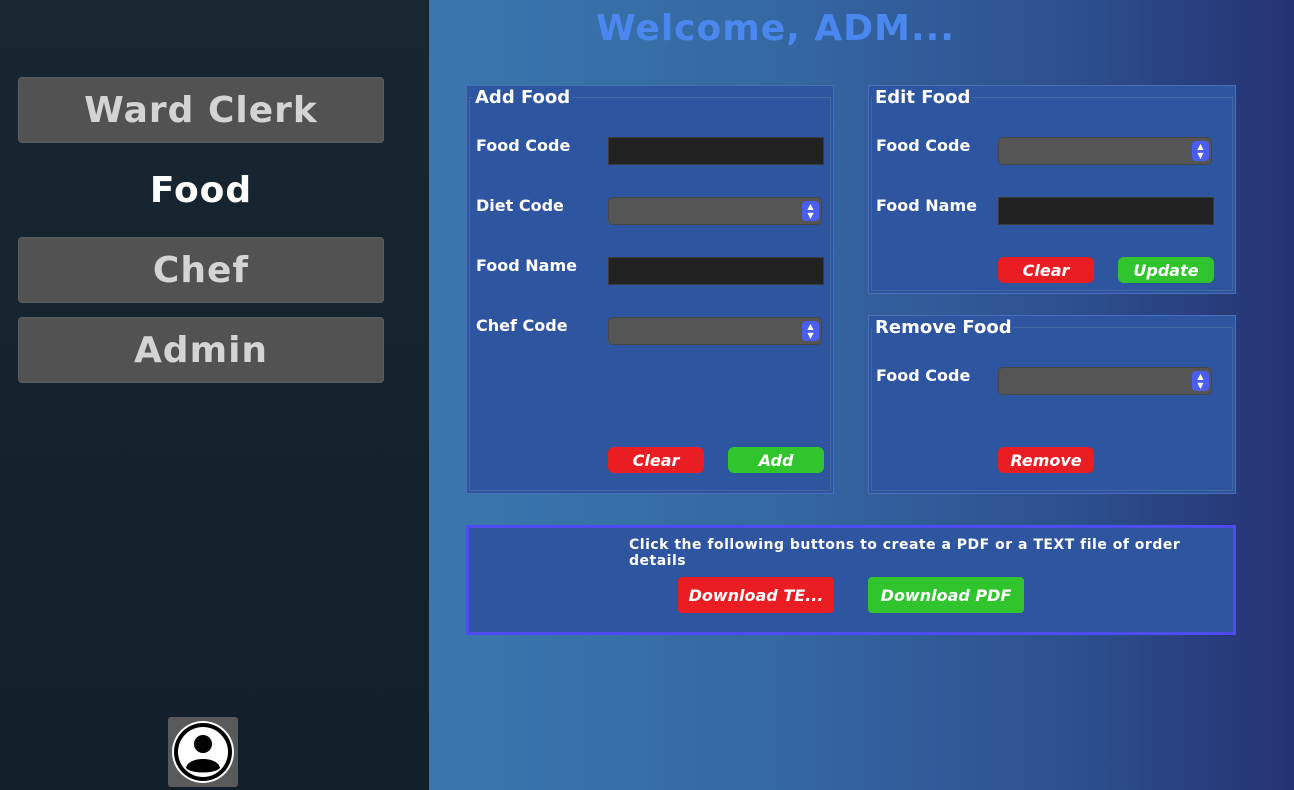 This screenshot has height=790, width=1294. I want to click on edit-clear-button: Clear, so click(1046, 270).